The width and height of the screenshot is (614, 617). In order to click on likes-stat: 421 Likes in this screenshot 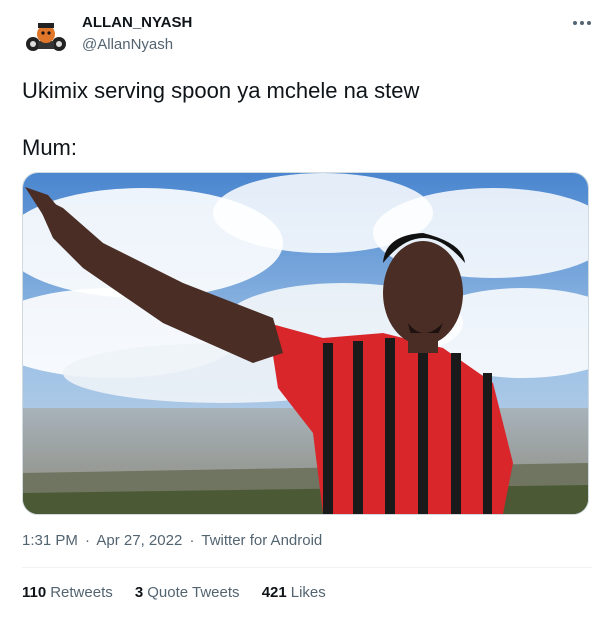, I will do `click(294, 592)`.